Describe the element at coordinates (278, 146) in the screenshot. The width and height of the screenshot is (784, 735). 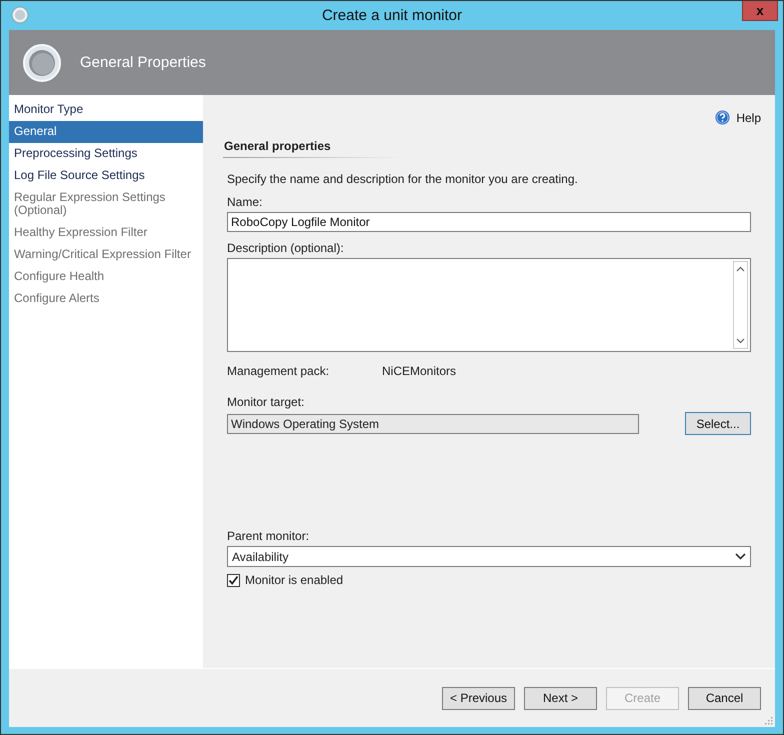
I see `section-heading: General properties` at that location.